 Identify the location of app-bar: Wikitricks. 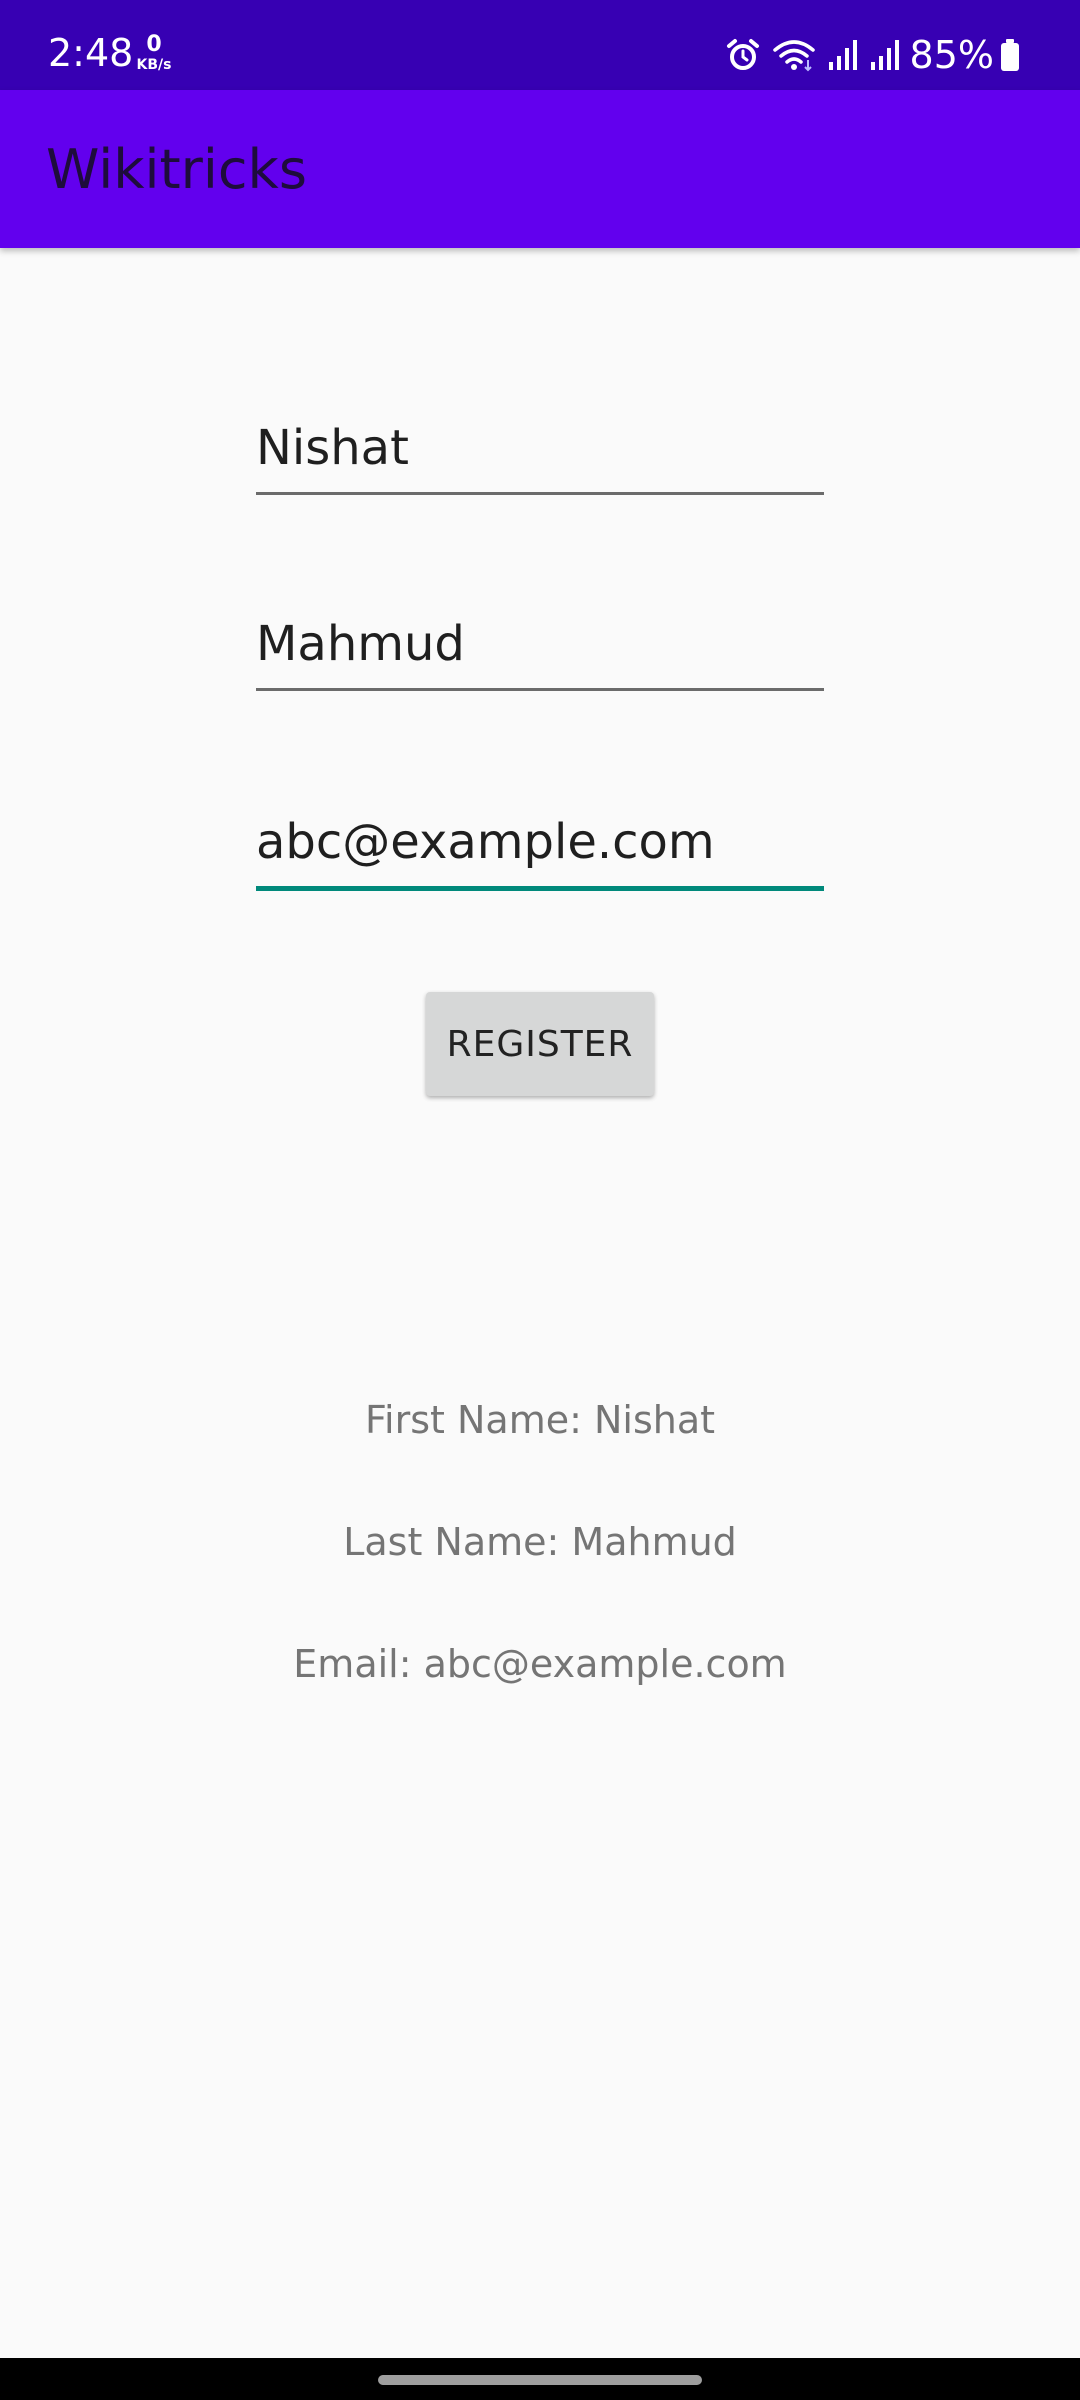
(540, 169).